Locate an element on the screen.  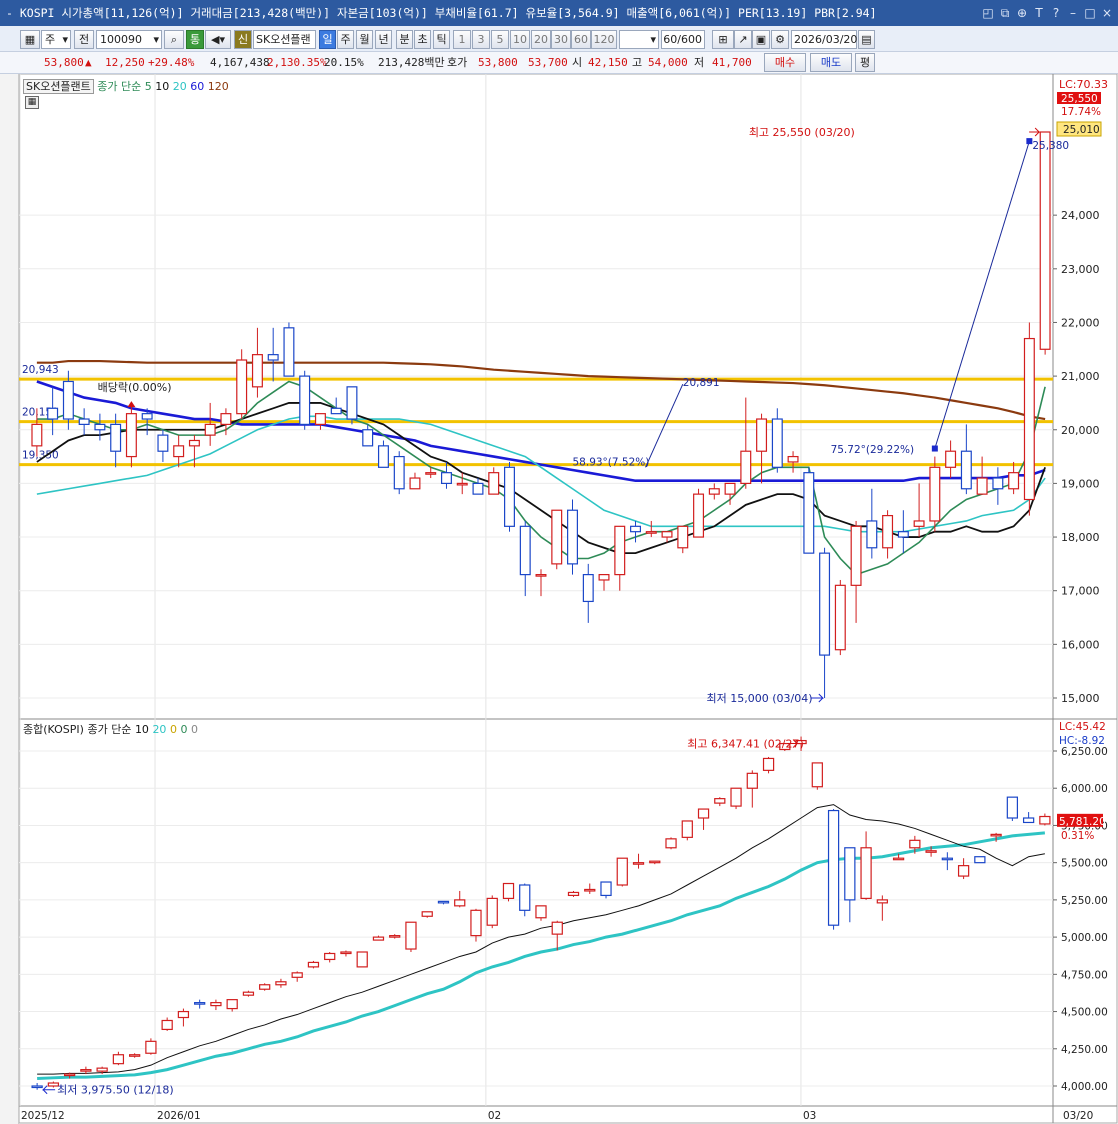
calendar-icon: ▤ is located at coordinates (866, 39).